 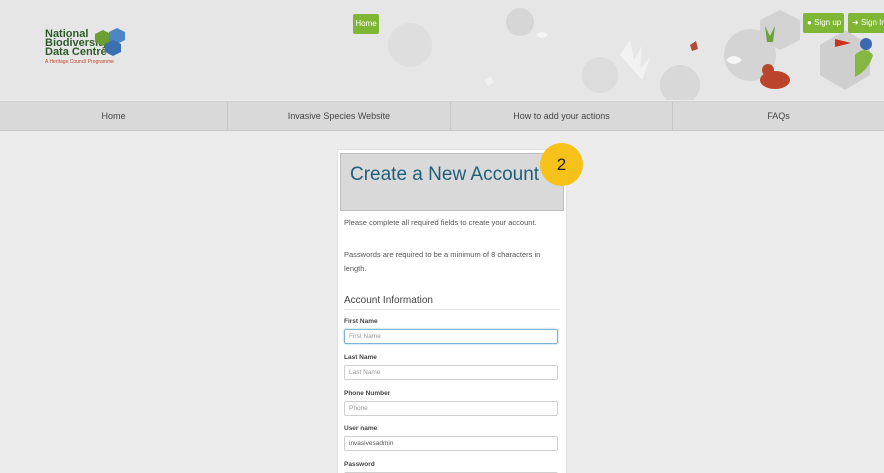 What do you see at coordinates (361, 428) in the screenshot?
I see `username-label: User name` at bounding box center [361, 428].